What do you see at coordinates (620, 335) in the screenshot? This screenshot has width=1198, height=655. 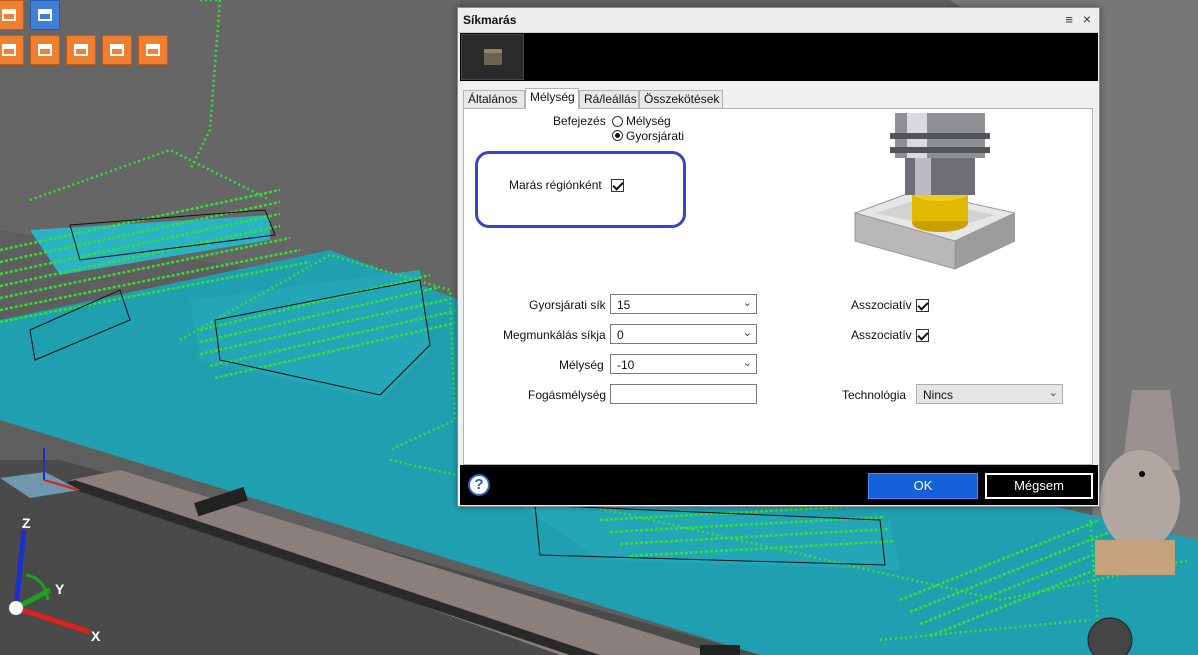 I see `machining-plane-value: 0` at bounding box center [620, 335].